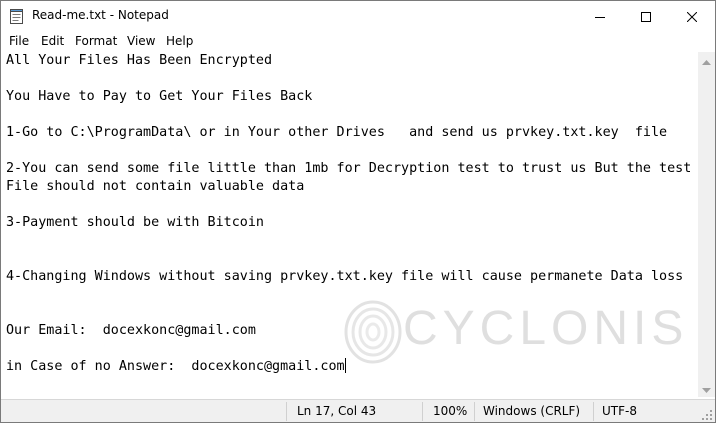  I want to click on scroll-down-button, so click(706, 388).